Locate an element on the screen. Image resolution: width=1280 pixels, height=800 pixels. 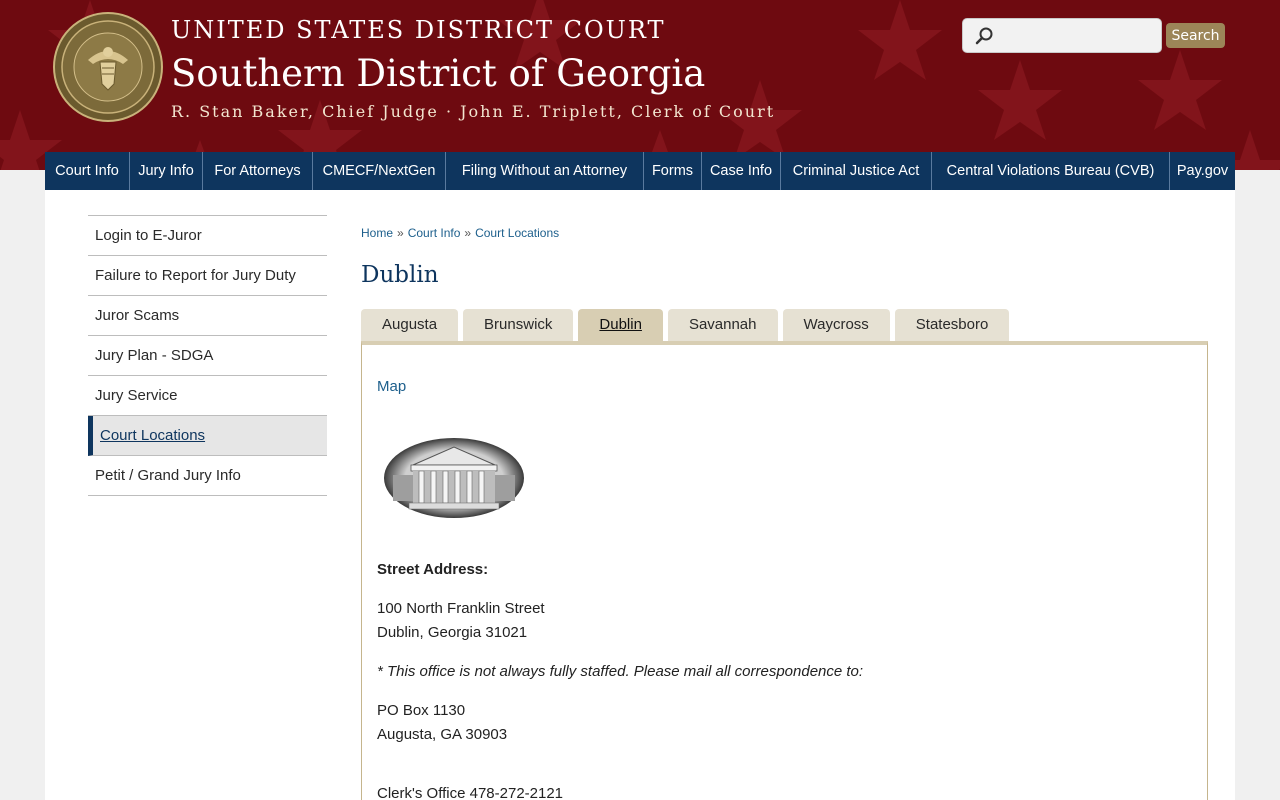
nav-filing-without-attorney: Filing Without an Attorney is located at coordinates (545, 171).